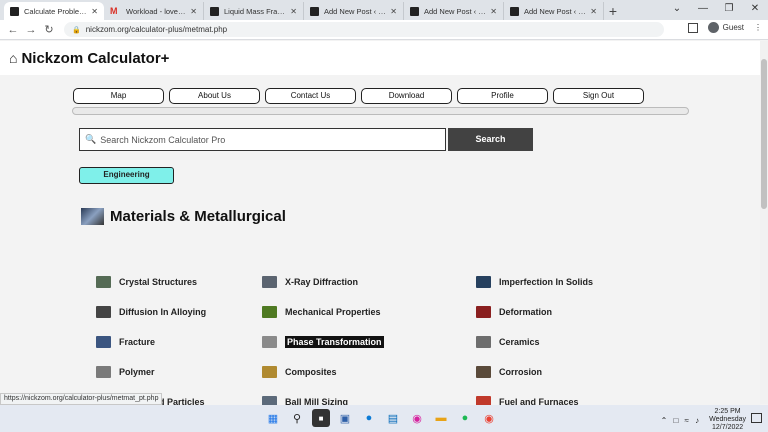 Image resolution: width=768 pixels, height=432 pixels. Describe the element at coordinates (417, 418) in the screenshot. I see `instagram-icon: ◉` at that location.